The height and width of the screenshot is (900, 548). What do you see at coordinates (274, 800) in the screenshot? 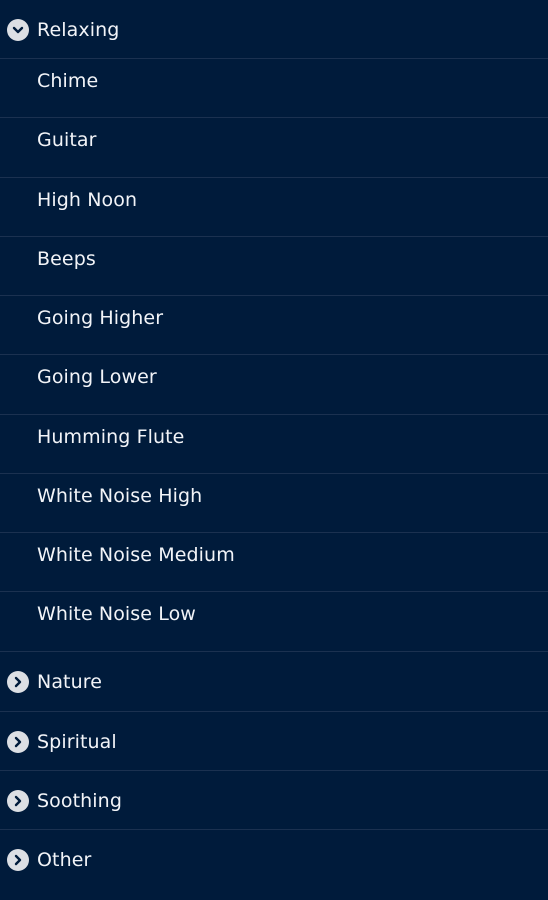
I see `group-header-soothing: Soothing` at bounding box center [274, 800].